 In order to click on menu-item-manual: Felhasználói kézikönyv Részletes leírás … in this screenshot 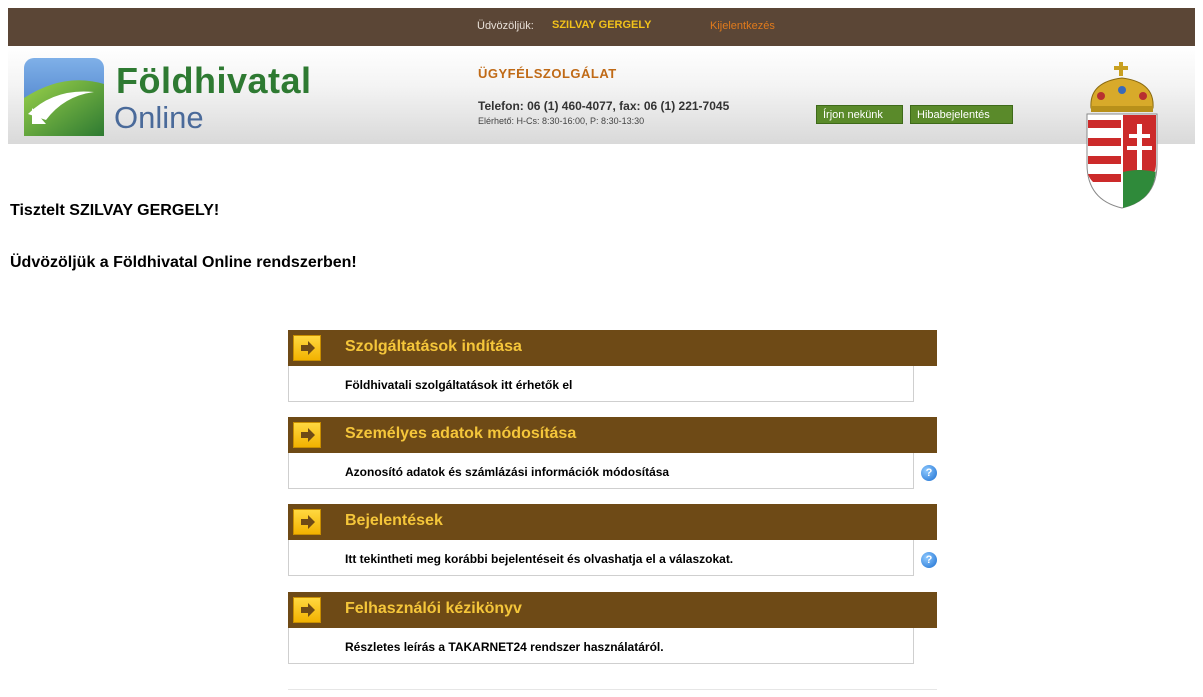, I will do `click(612, 628)`.